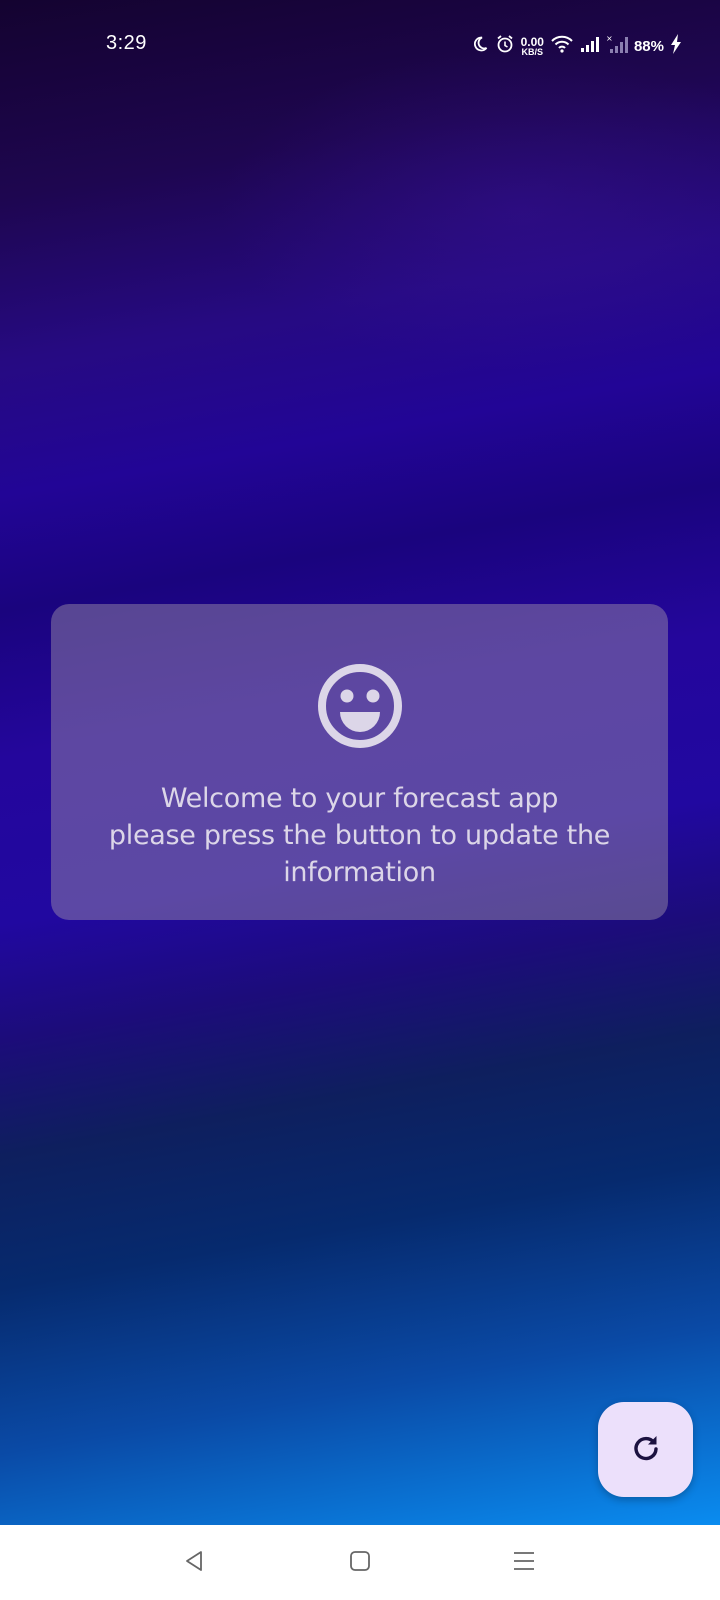  I want to click on alarm-icon, so click(505, 46).